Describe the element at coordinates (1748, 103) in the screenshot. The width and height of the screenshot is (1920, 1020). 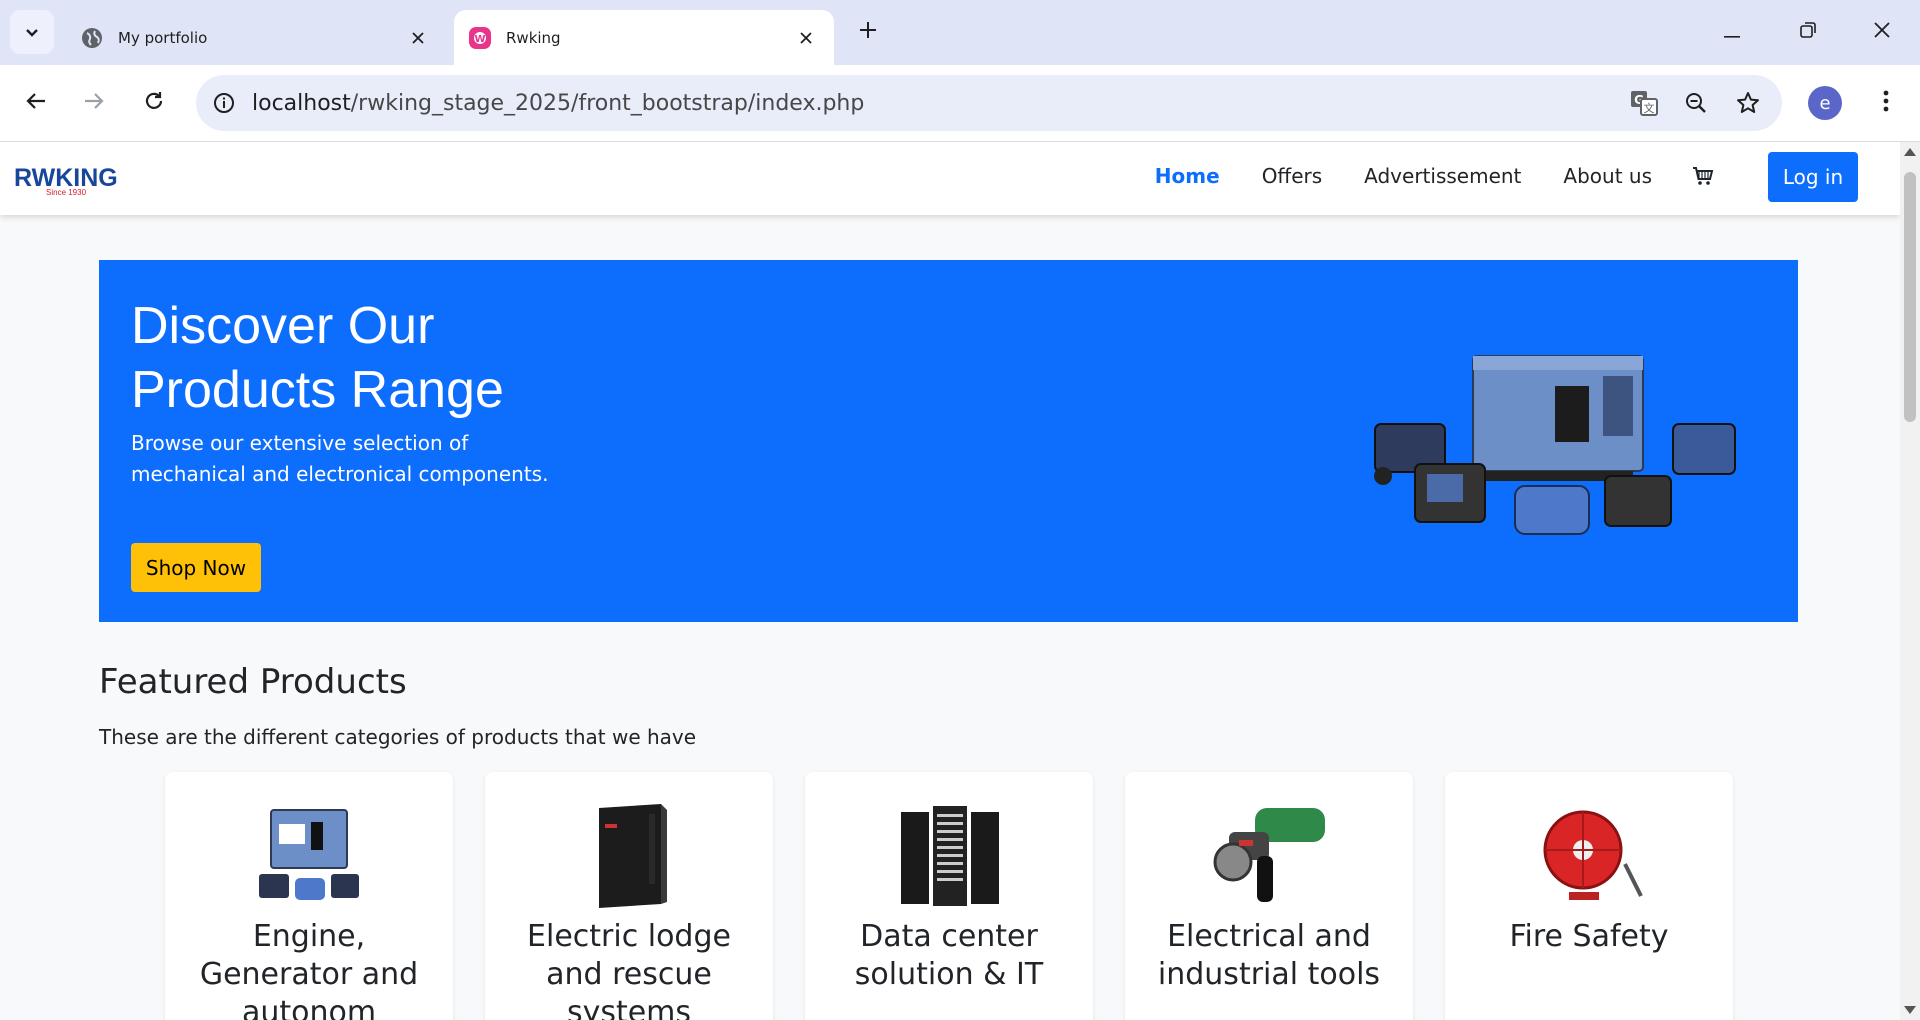
I see `star-icon` at that location.